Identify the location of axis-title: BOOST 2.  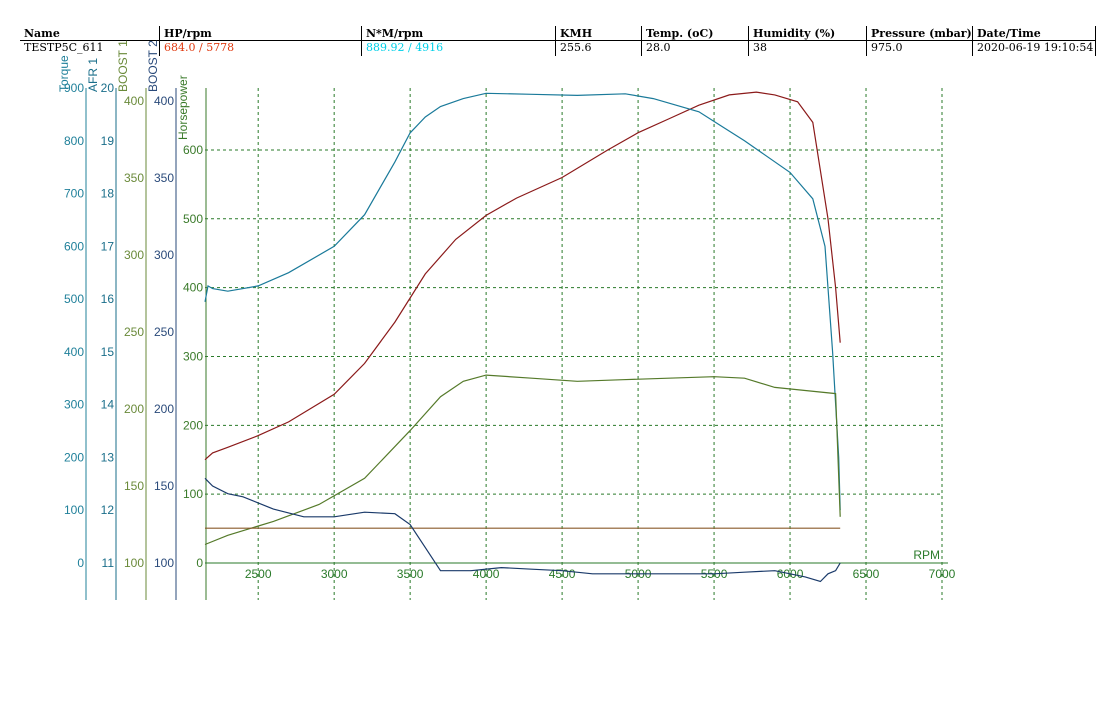
(153, 66).